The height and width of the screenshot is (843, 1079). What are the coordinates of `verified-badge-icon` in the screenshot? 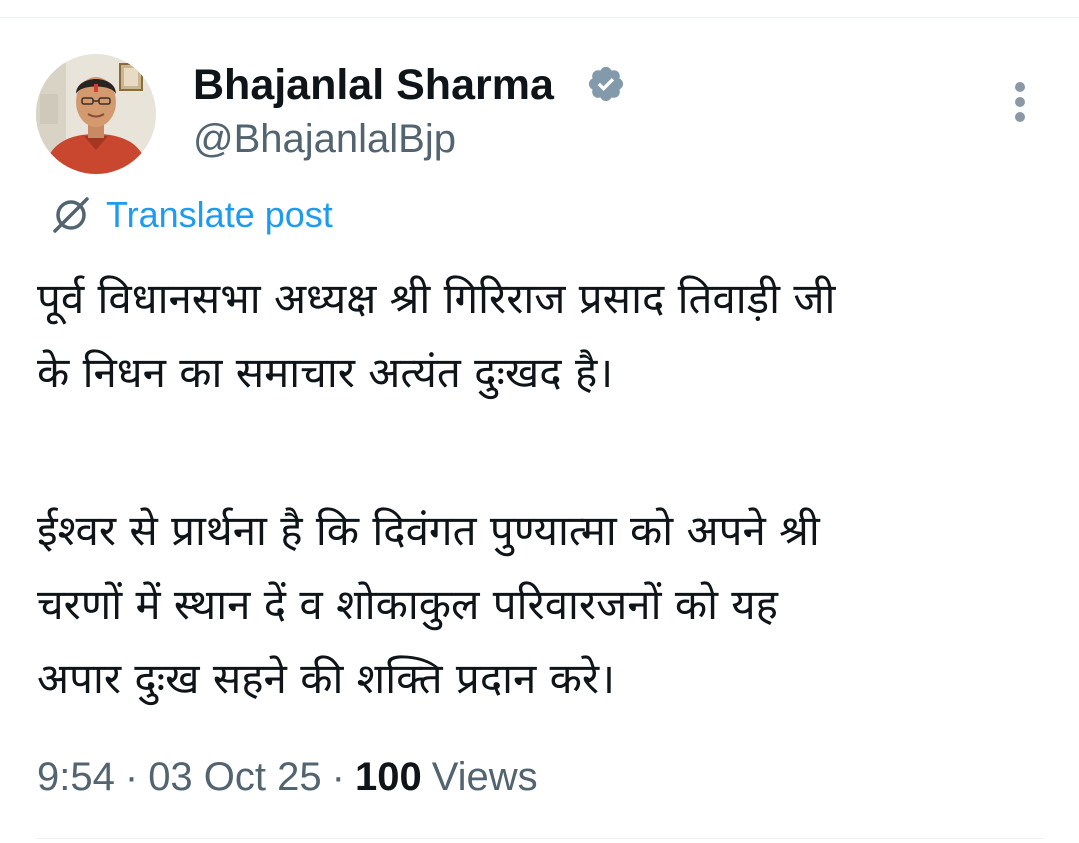 It's located at (606, 84).